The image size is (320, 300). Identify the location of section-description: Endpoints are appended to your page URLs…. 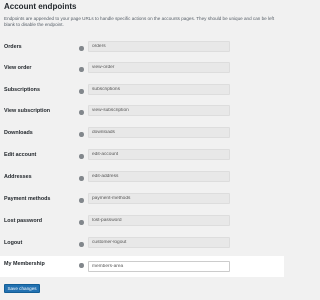
(139, 21).